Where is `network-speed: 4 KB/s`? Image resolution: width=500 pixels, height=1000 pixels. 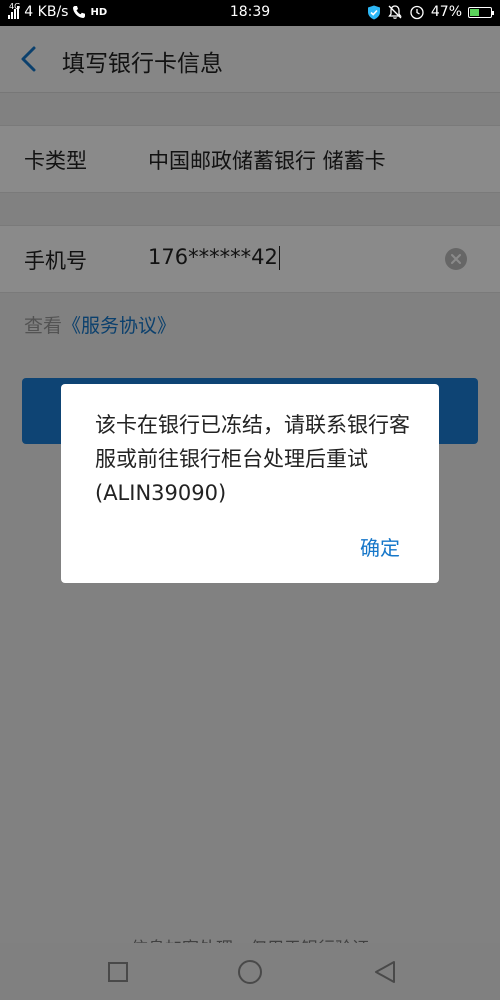
network-speed: 4 KB/s is located at coordinates (46, 12).